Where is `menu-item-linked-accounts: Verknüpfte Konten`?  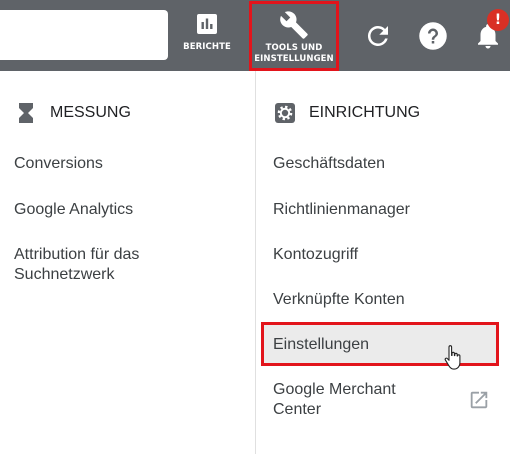 menu-item-linked-accounts: Verknüpfte Konten is located at coordinates (388, 300).